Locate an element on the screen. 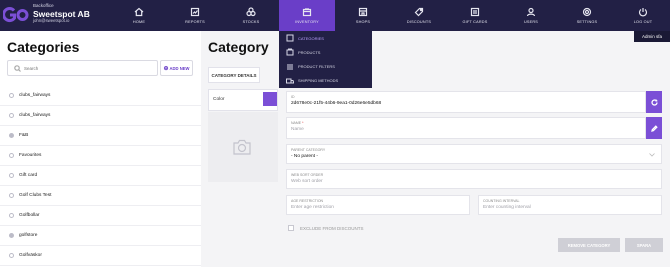 The width and height of the screenshot is (670, 267). settings-icon is located at coordinates (587, 12).